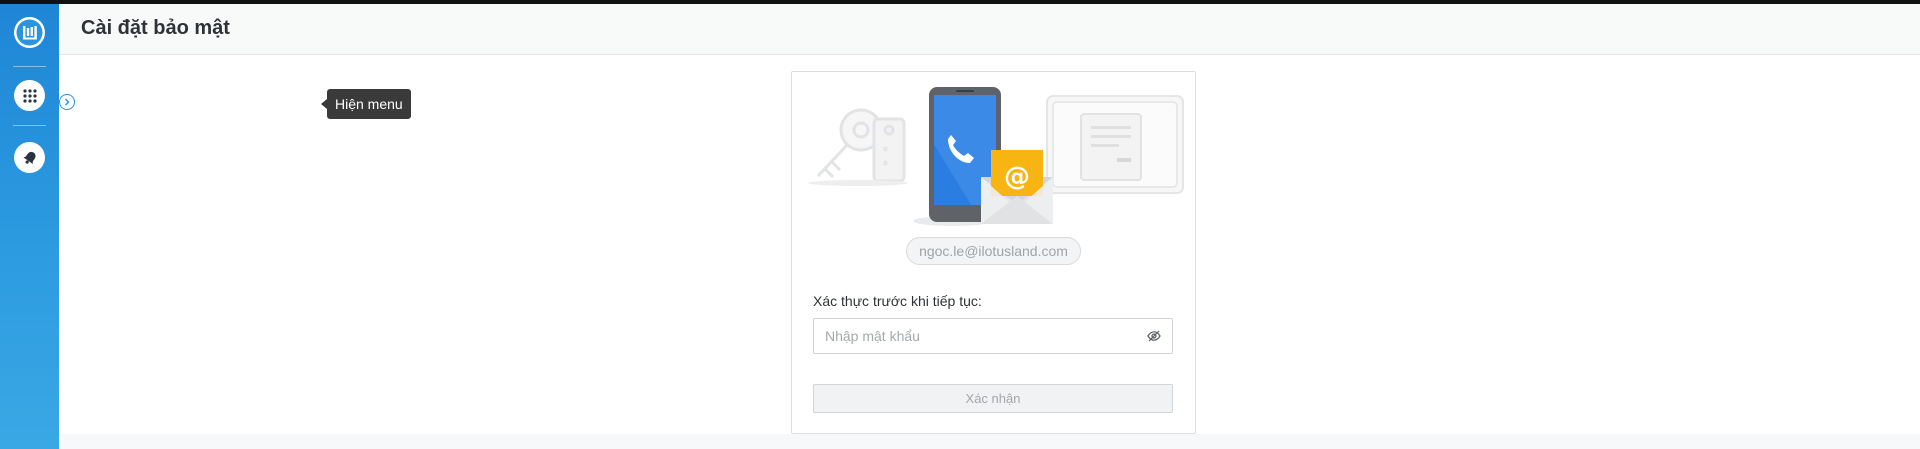  I want to click on expand-menu-toggle, so click(67, 102).